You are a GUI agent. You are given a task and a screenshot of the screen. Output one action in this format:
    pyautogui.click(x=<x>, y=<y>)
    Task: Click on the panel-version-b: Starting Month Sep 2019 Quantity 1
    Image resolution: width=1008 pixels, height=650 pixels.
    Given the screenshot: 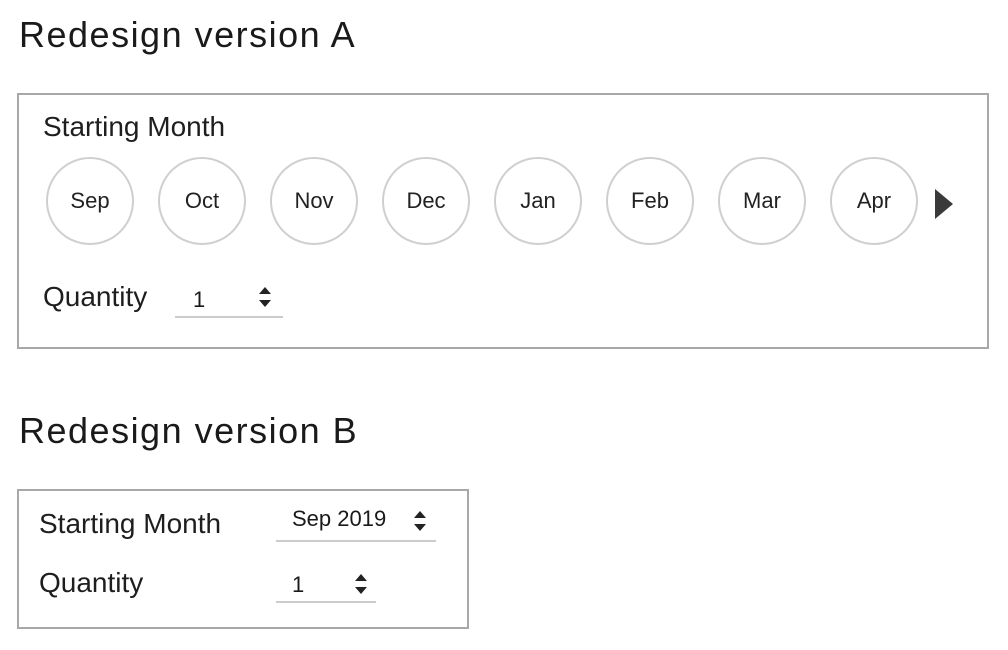 What is the action you would take?
    pyautogui.click(x=243, y=559)
    